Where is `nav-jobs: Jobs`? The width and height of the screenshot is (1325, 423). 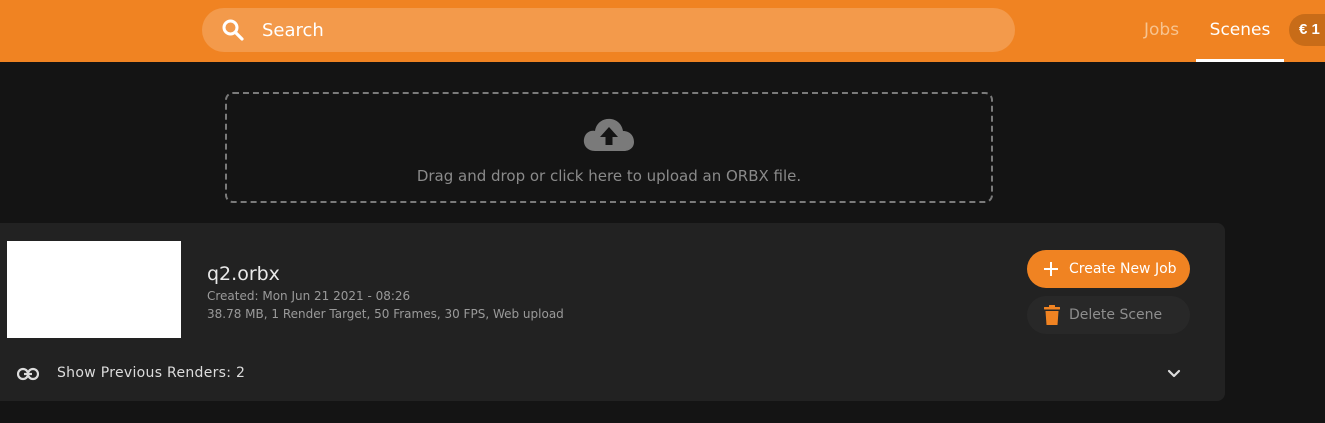
nav-jobs: Jobs is located at coordinates (1161, 31).